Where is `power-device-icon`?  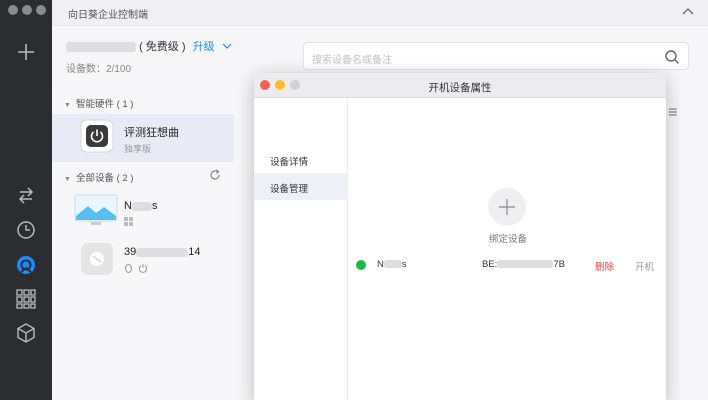
power-device-icon is located at coordinates (97, 136).